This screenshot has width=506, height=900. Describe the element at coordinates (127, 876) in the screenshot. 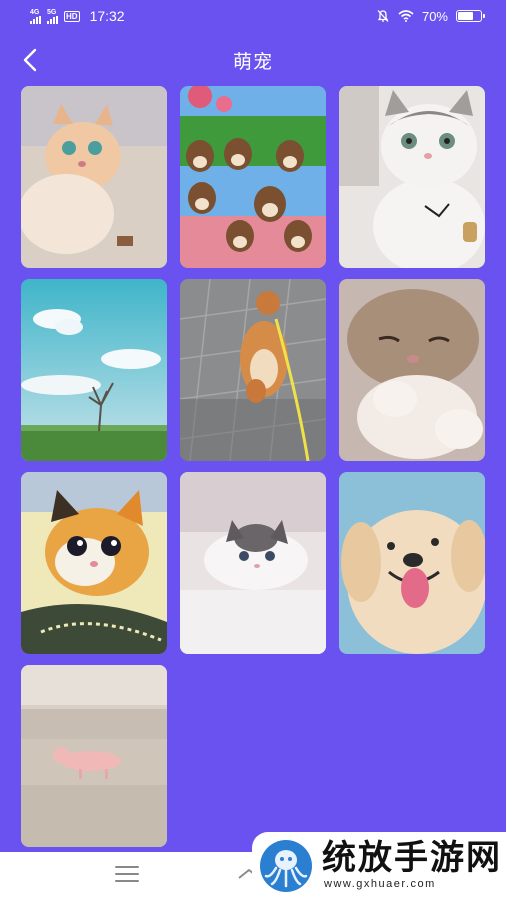

I see `menu-icon` at that location.